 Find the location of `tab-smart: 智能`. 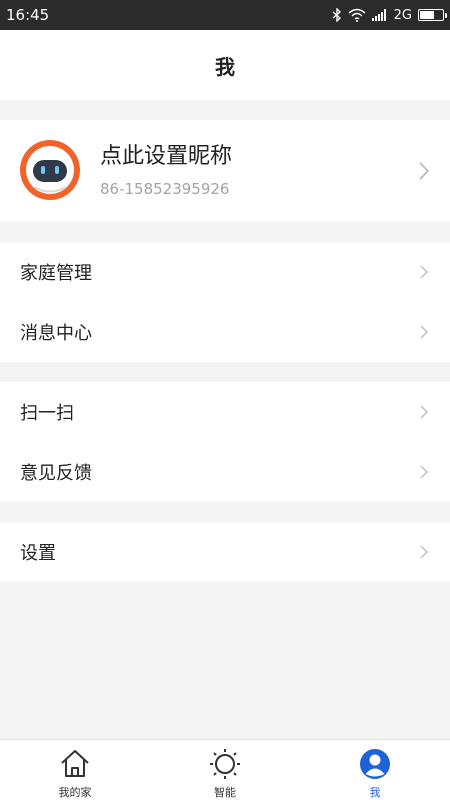

tab-smart: 智能 is located at coordinates (225, 770).